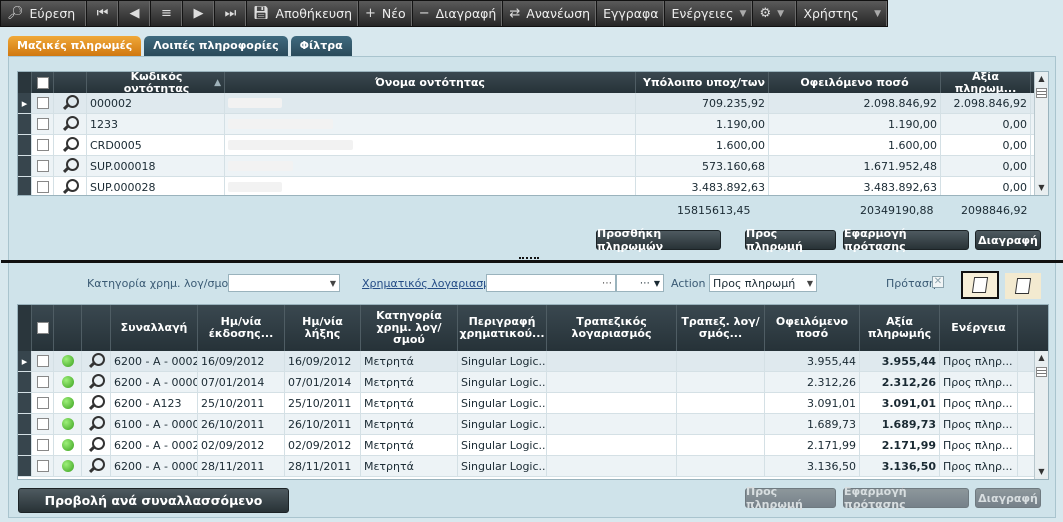  What do you see at coordinates (154, 328) in the screenshot?
I see `col-transaction: Συναλλαγή` at bounding box center [154, 328].